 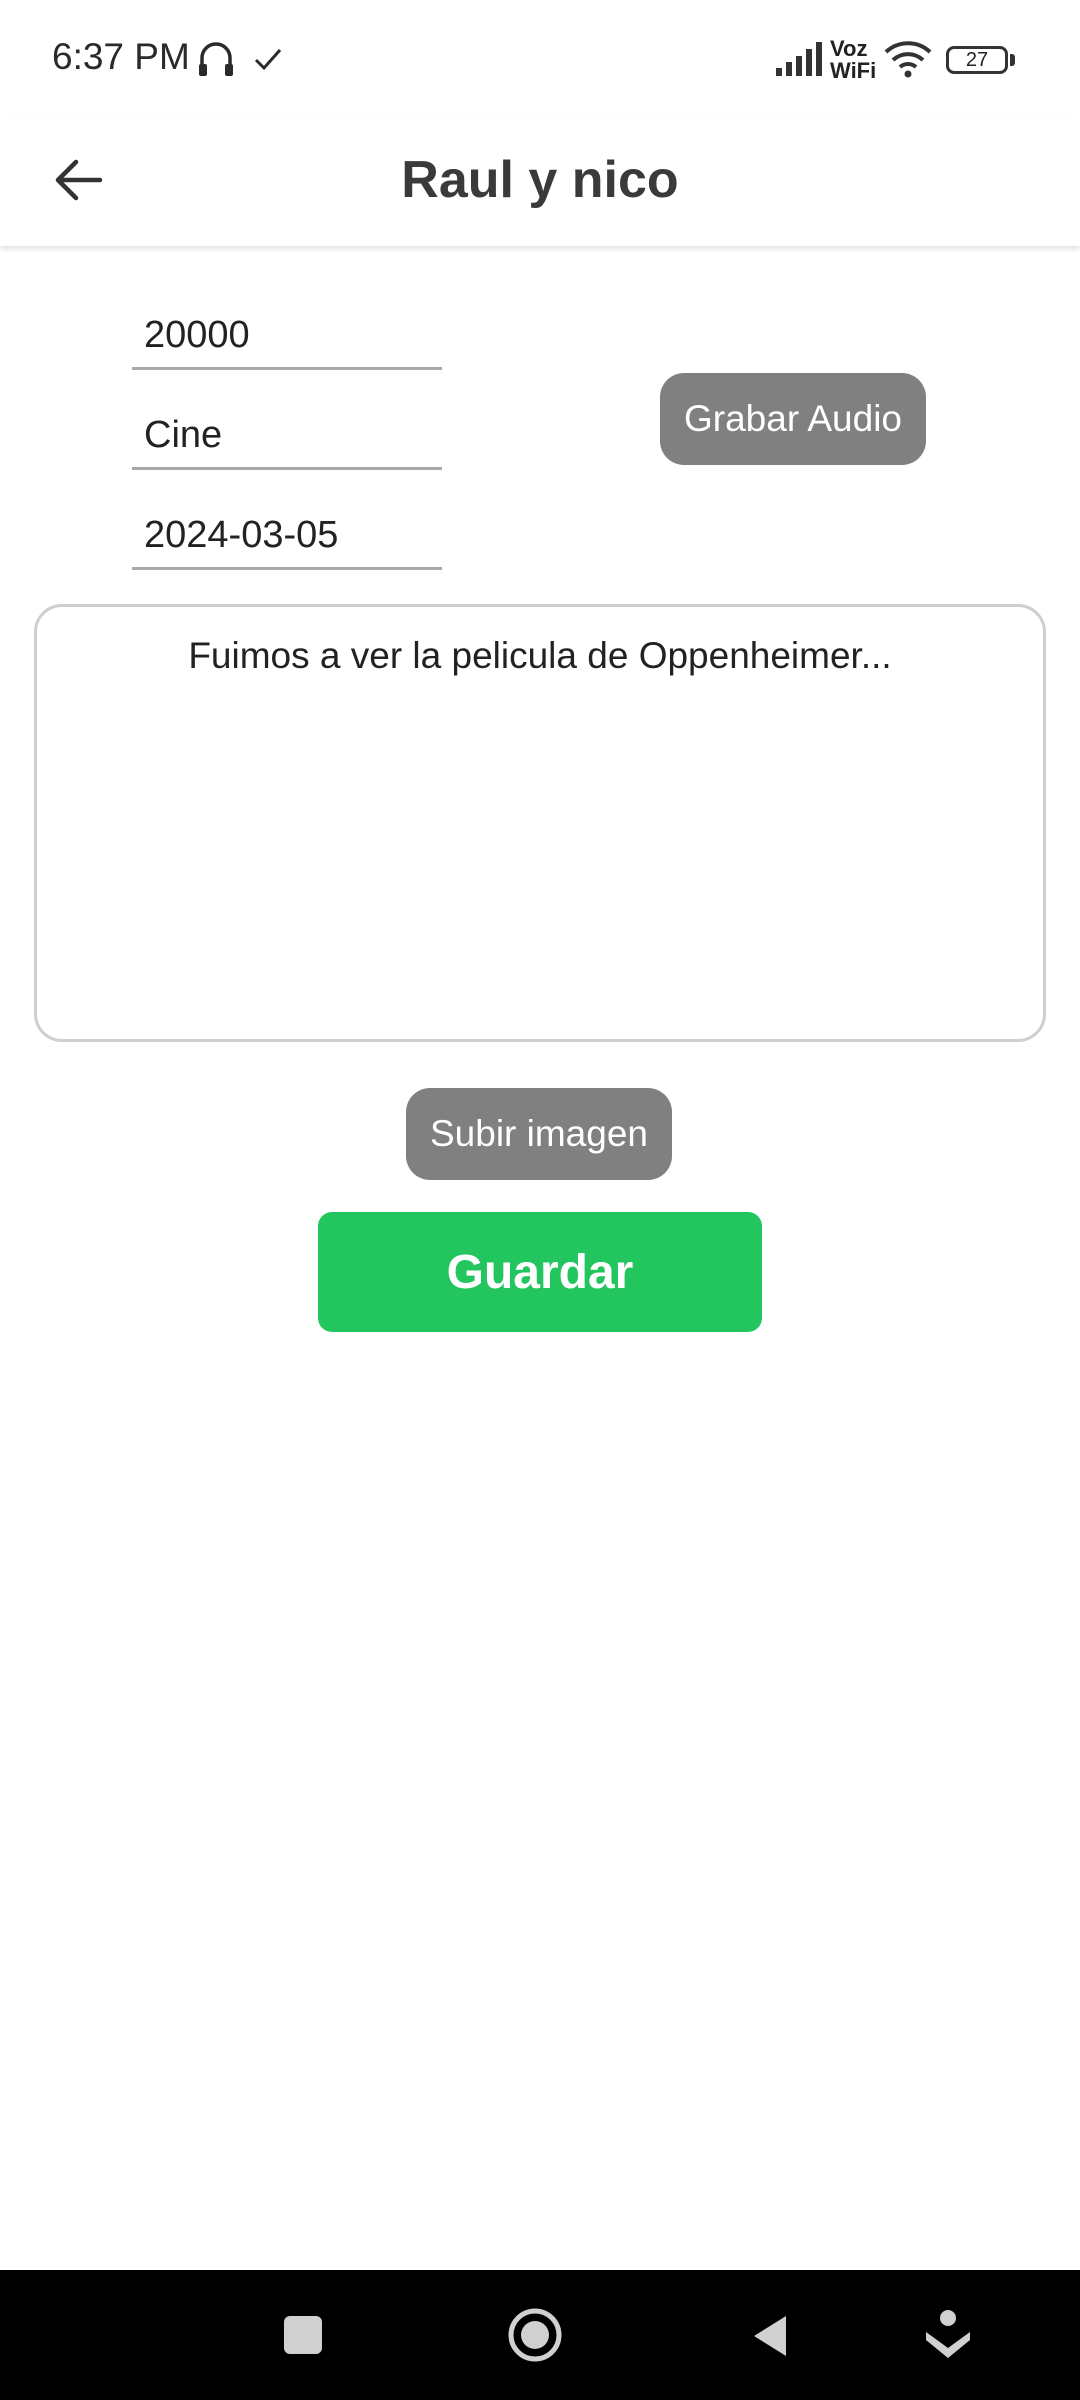 I want to click on headphones-icon, so click(x=216, y=59).